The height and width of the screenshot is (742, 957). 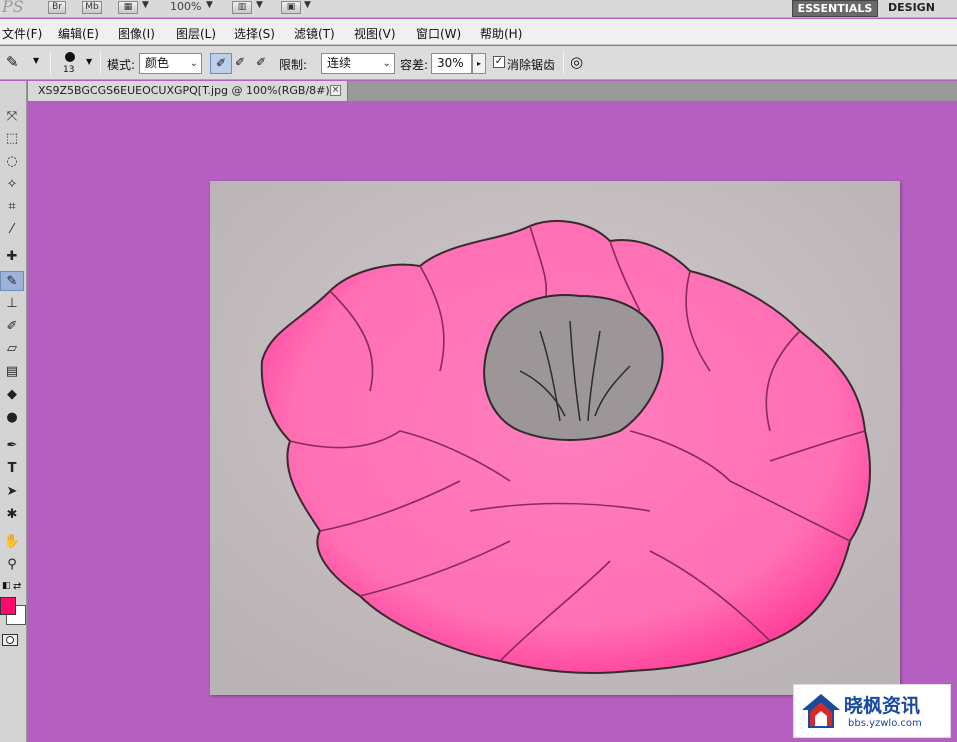 I want to click on eyedropper-icon: ⁄, so click(x=12, y=230).